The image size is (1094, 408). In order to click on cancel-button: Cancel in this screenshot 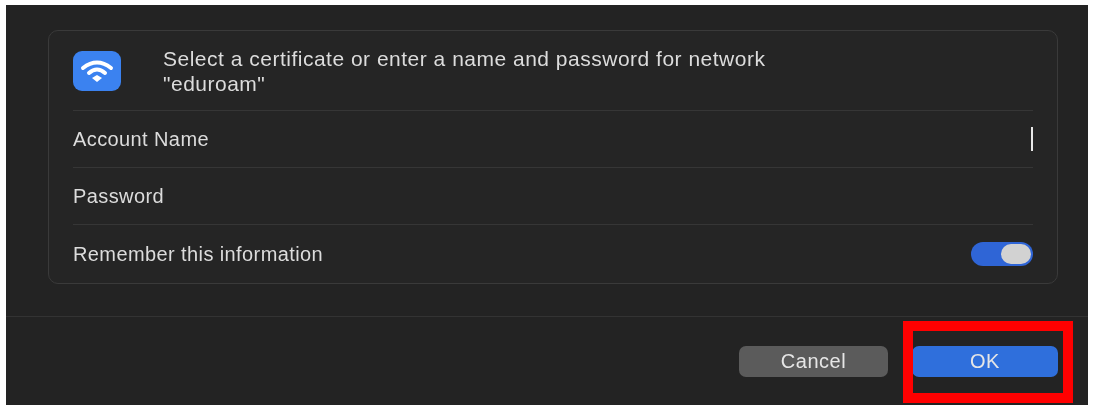, I will do `click(813, 361)`.